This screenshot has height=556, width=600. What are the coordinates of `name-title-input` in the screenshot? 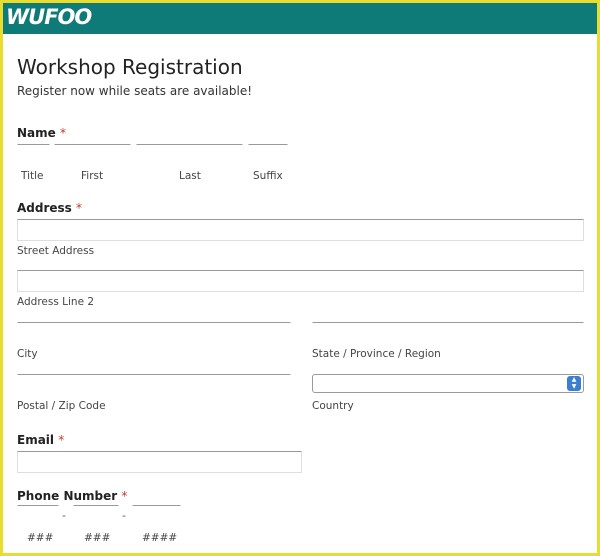 It's located at (33, 155).